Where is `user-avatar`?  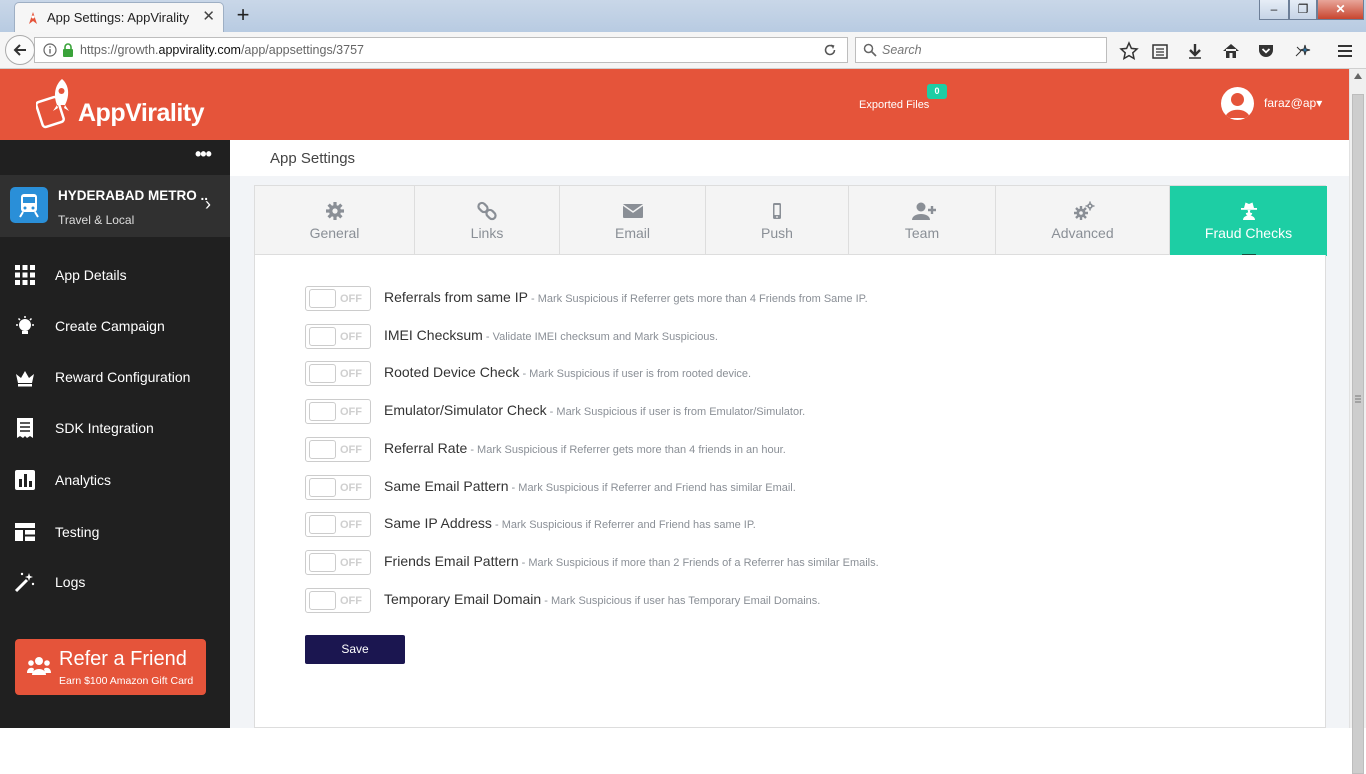 user-avatar is located at coordinates (1237, 103).